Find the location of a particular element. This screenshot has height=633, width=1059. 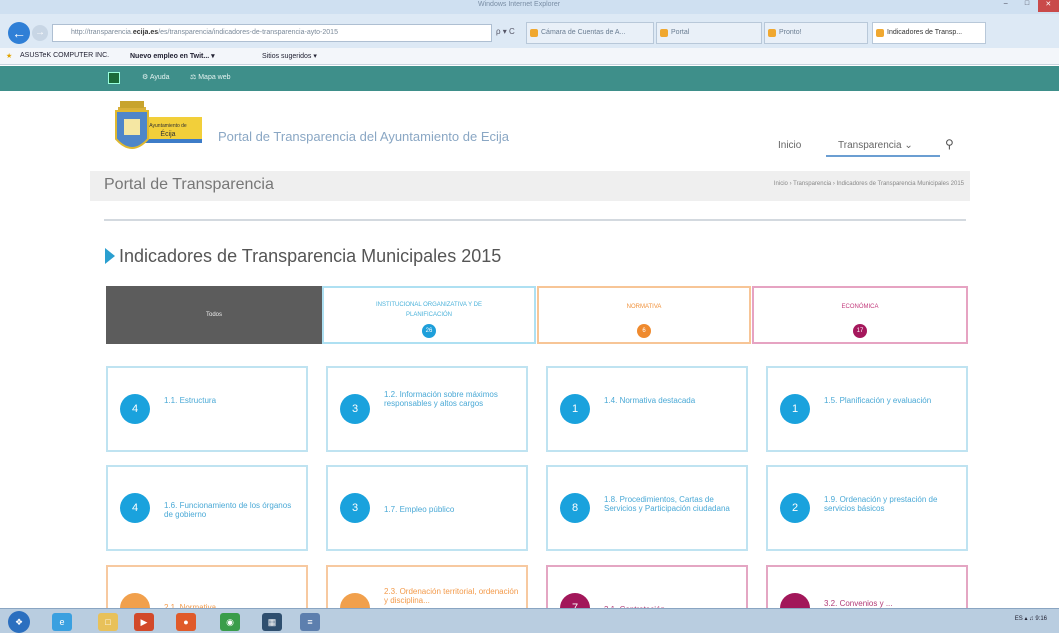

indicator-card: 1 1.4. Normativa destacada is located at coordinates (647, 409).